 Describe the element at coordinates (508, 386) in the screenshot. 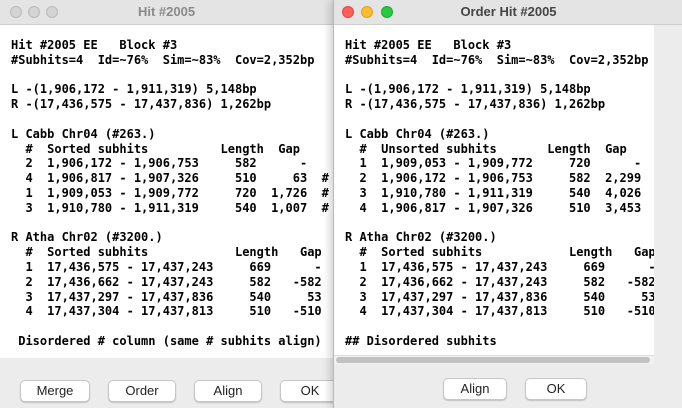

I see `order-button-bar: Align OK` at that location.